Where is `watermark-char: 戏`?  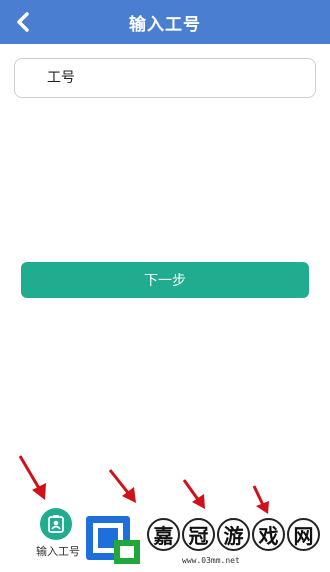
watermark-char: 戏 is located at coordinates (268, 534).